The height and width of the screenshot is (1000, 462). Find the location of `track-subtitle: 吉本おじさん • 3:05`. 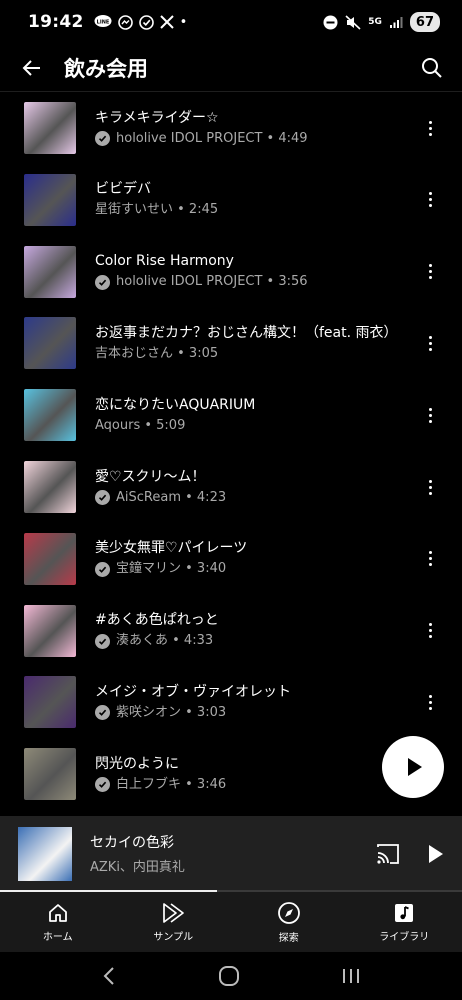

track-subtitle: 吉本おじさん • 3:05 is located at coordinates (157, 353).